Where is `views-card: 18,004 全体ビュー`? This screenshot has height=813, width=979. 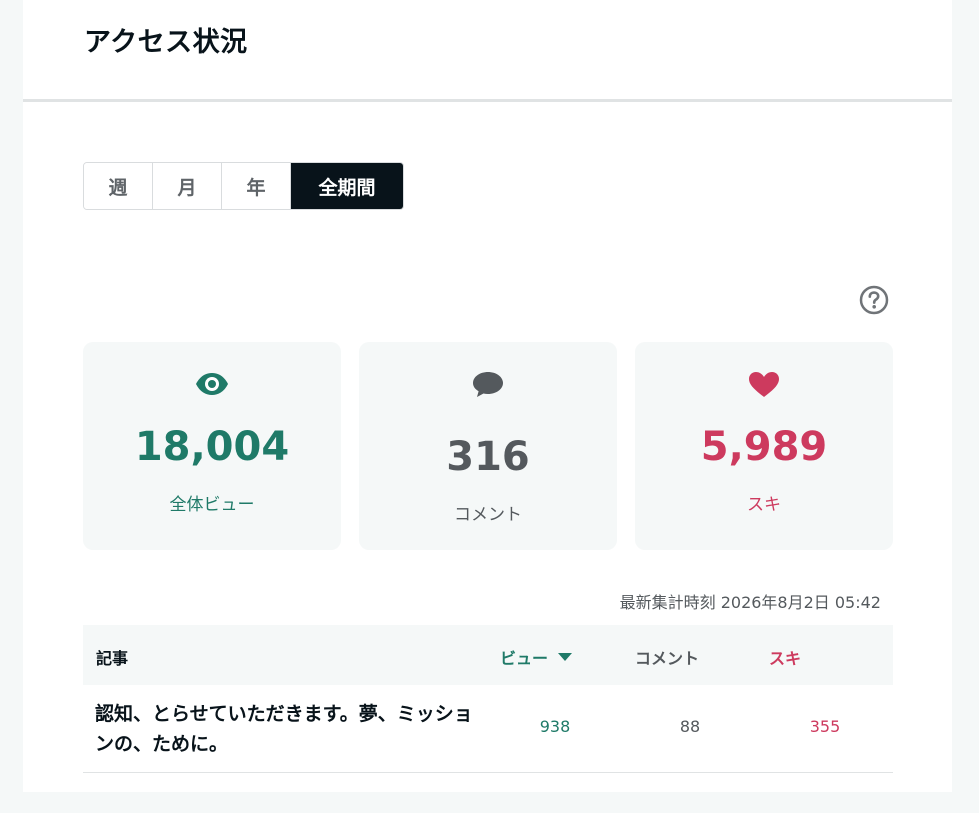 views-card: 18,004 全体ビュー is located at coordinates (212, 446).